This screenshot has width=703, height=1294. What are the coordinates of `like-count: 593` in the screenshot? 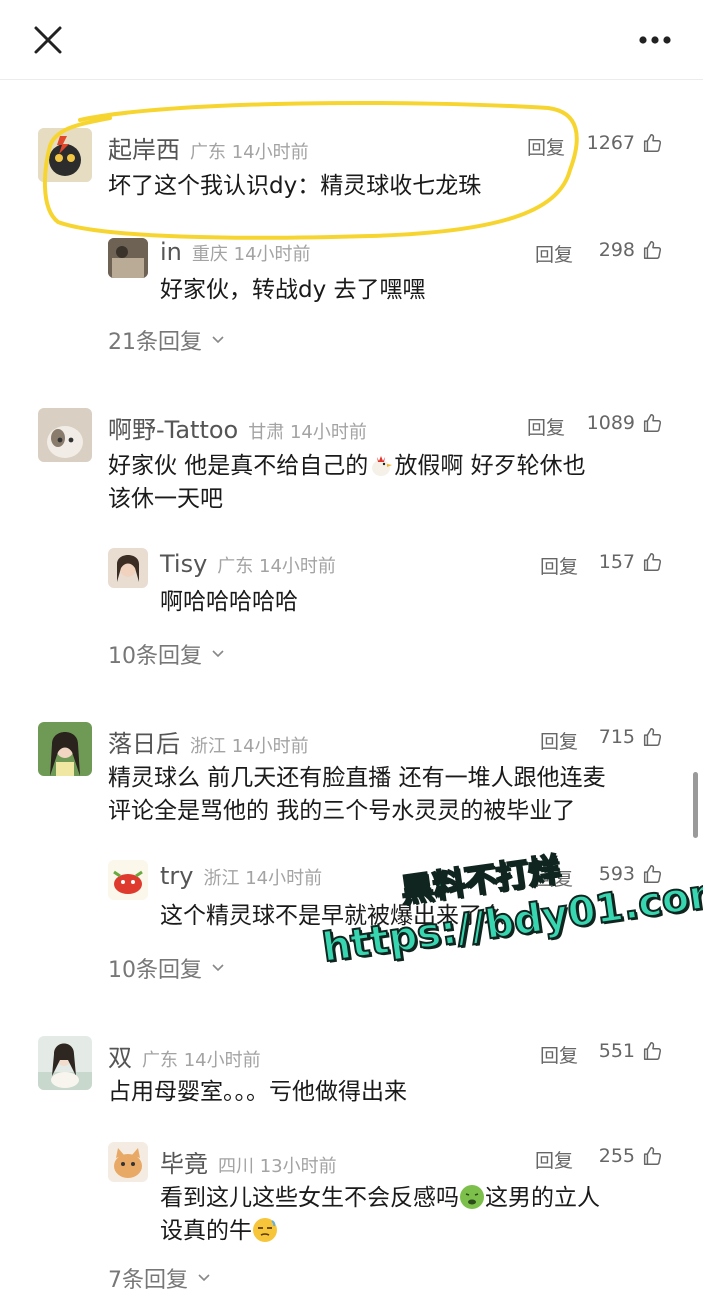 It's located at (616, 874).